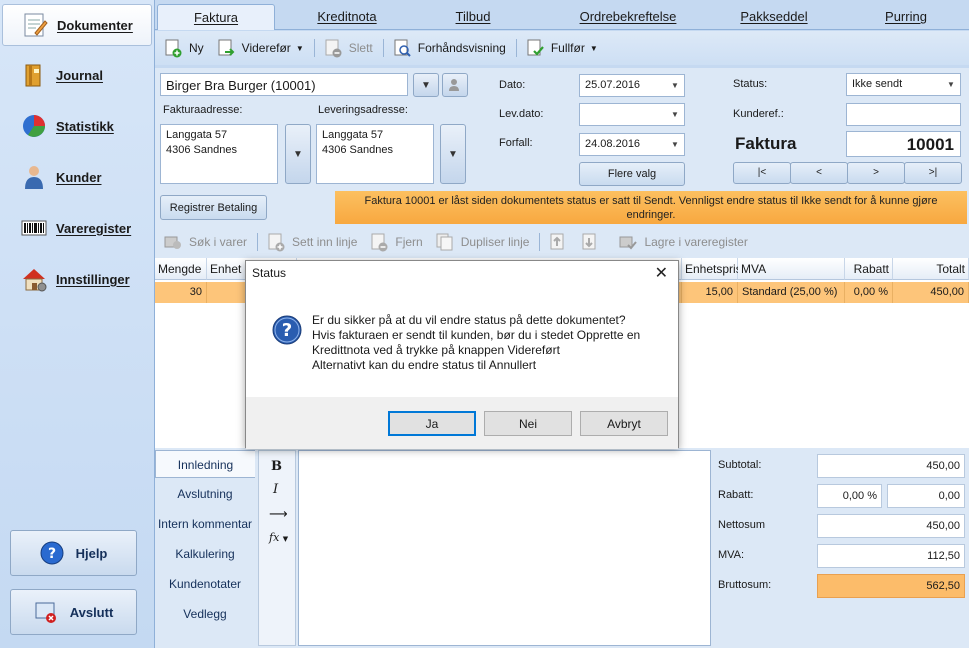  Describe the element at coordinates (284, 84) in the screenshot. I see `customer-select: Birger Bra Burger (10001)` at that location.